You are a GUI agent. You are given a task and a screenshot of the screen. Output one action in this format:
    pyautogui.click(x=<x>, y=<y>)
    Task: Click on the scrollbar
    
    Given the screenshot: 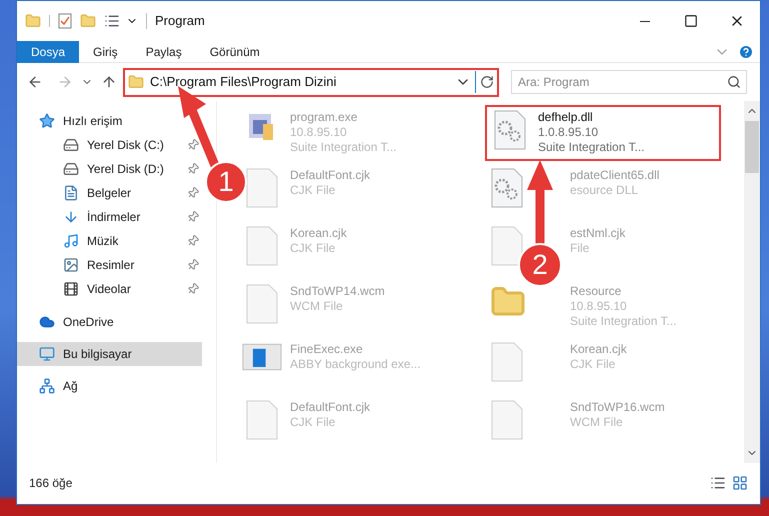 What is the action you would take?
    pyautogui.click(x=752, y=282)
    